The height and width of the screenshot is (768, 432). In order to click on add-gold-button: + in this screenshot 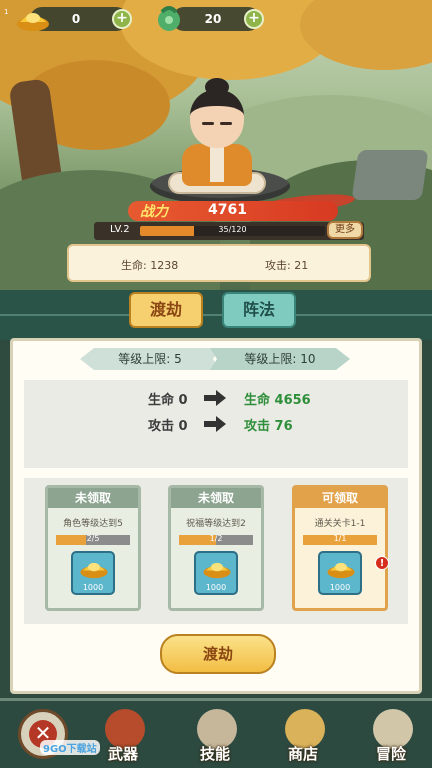, I will do `click(122, 19)`.